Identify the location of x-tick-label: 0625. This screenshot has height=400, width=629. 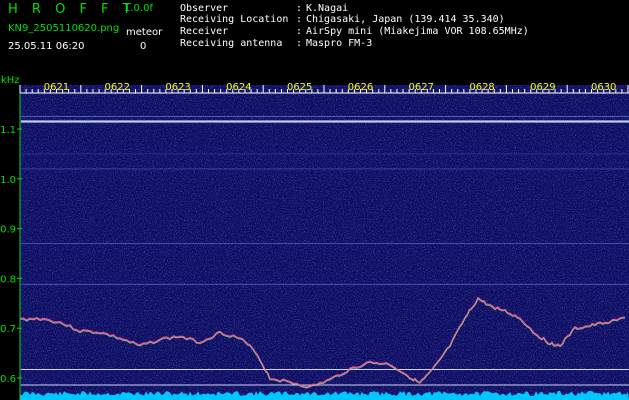
(299, 87).